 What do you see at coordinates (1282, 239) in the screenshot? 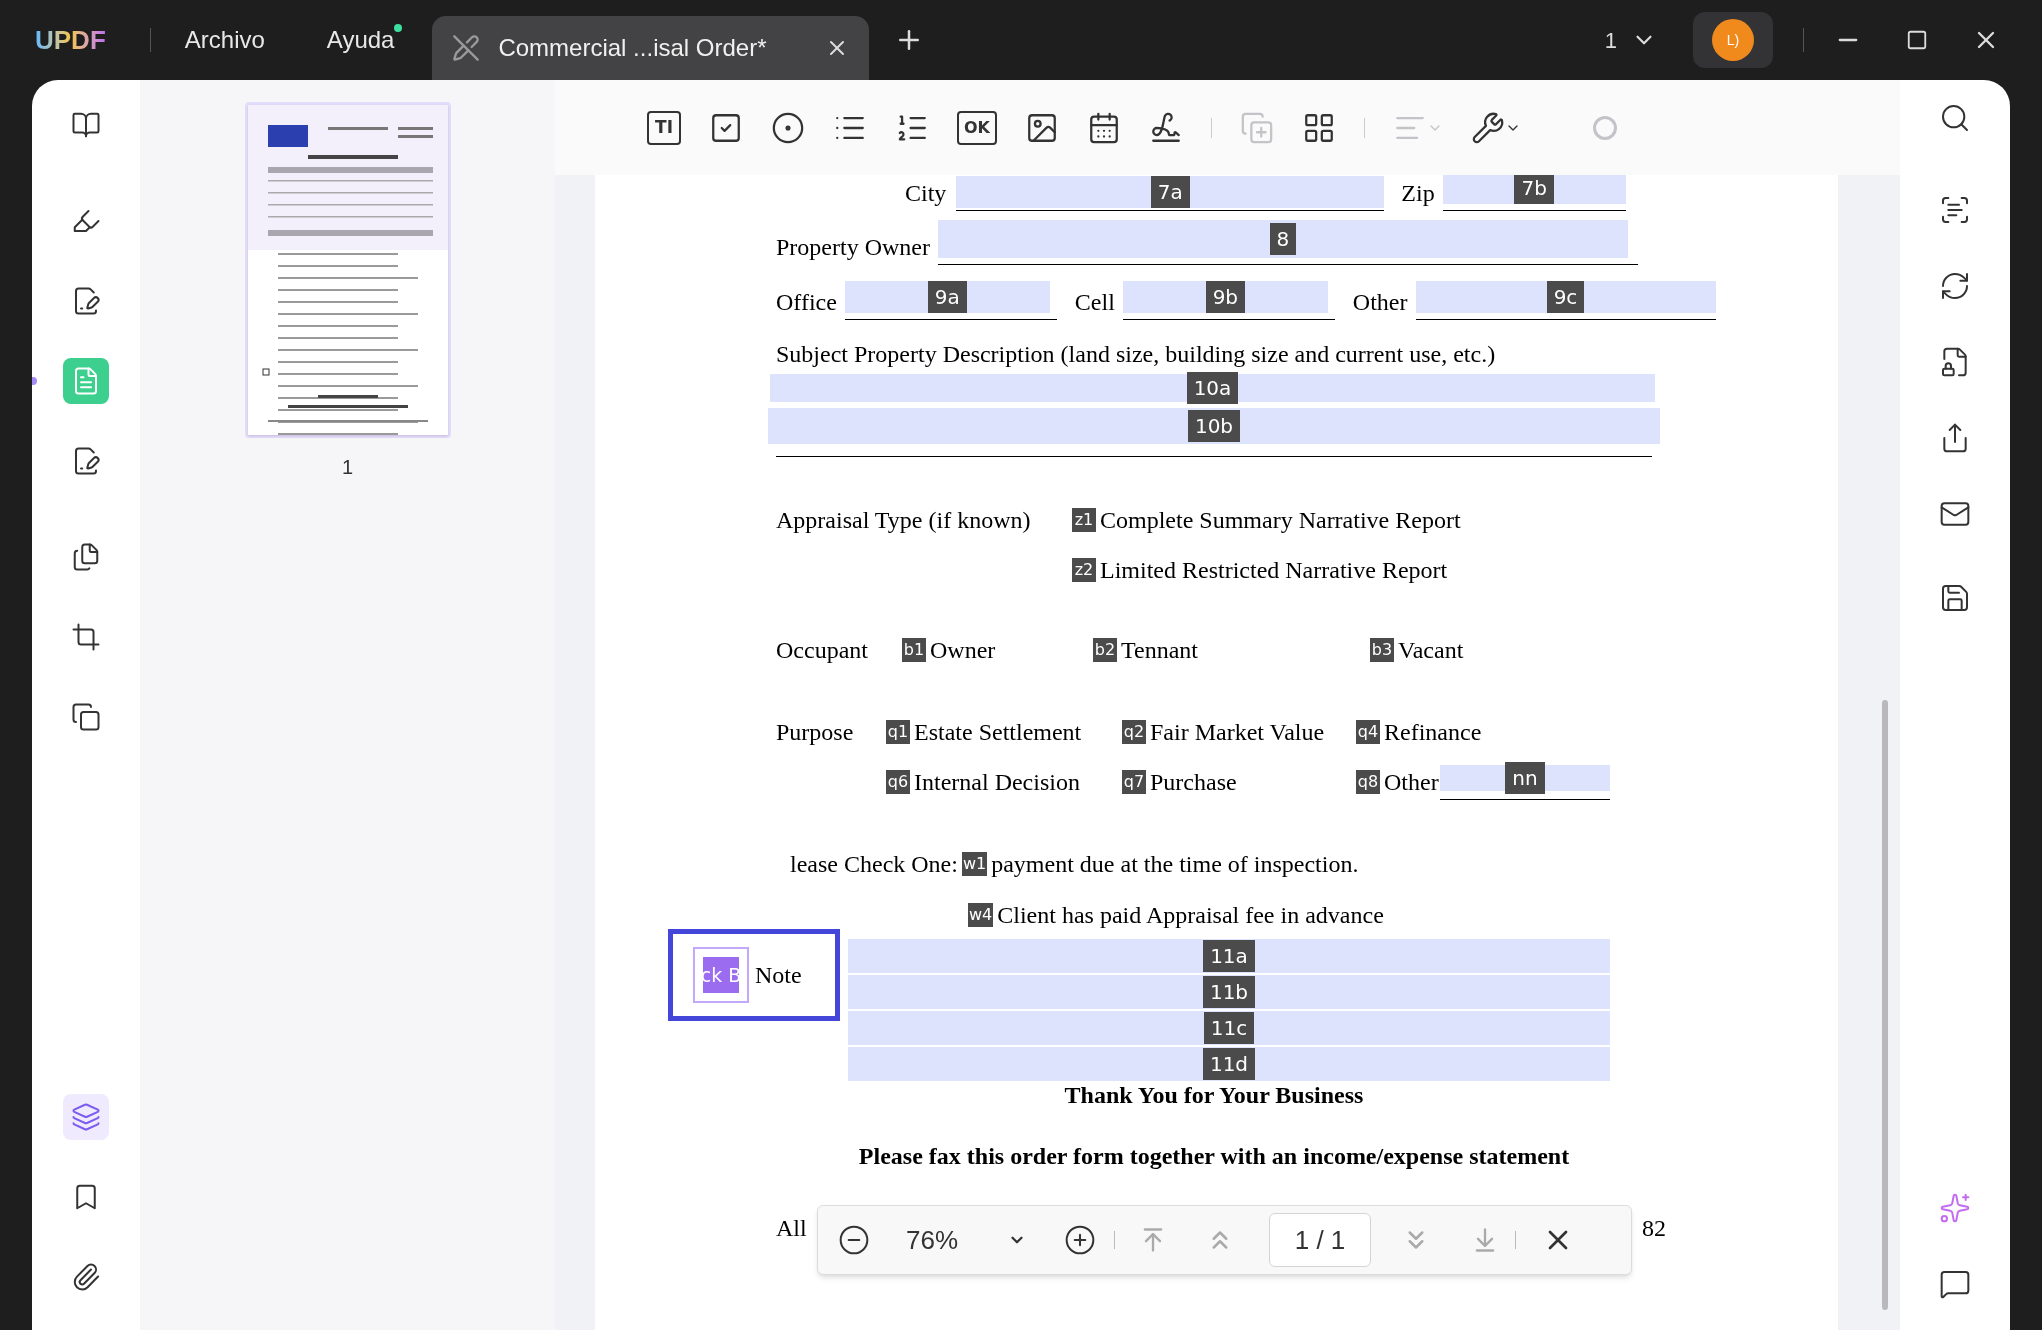
I see `form-field: 8` at bounding box center [1282, 239].